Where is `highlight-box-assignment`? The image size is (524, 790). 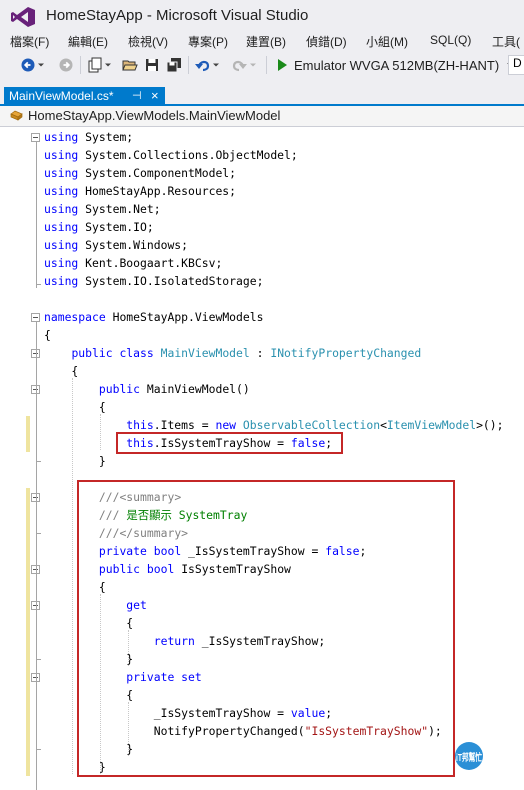 highlight-box-assignment is located at coordinates (229, 443).